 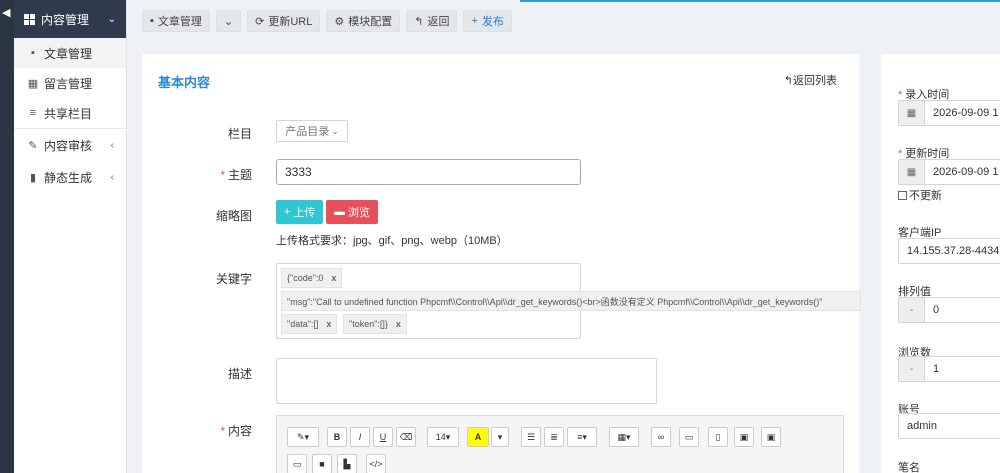 I want to click on title-label-text: 主题, so click(x=239, y=175).